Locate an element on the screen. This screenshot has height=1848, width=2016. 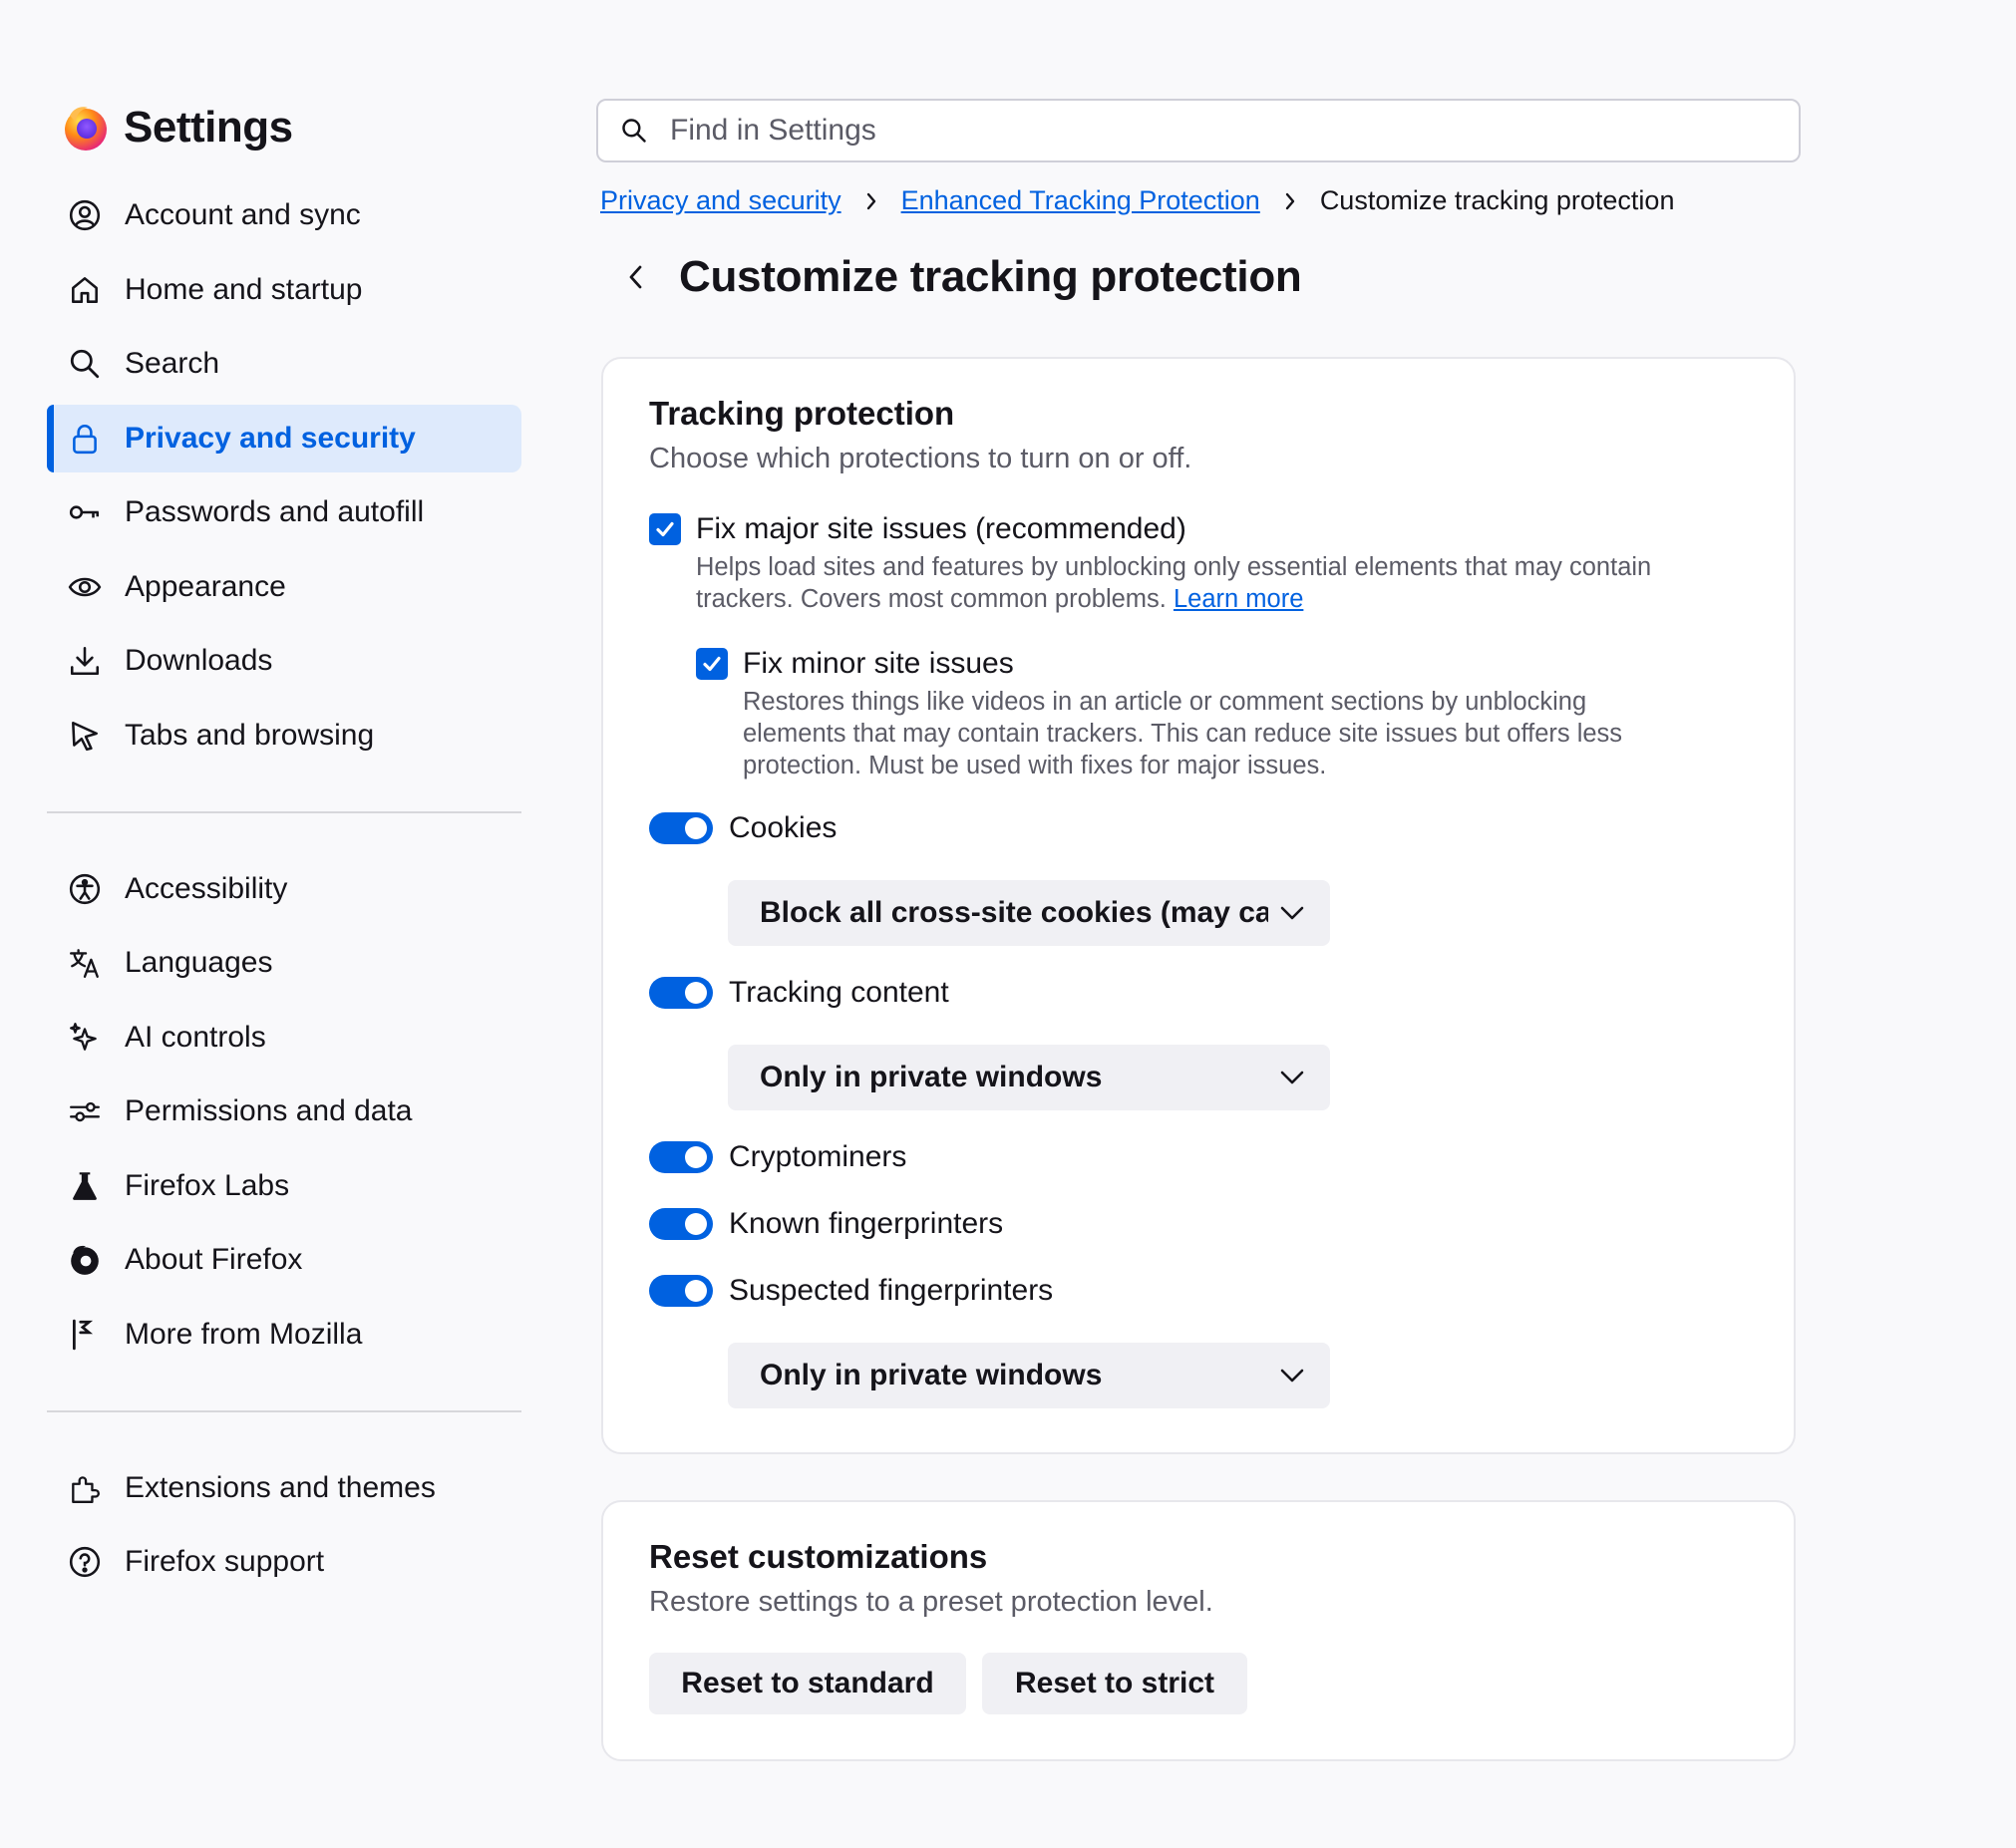
sidebar-item-firefox-support: Firefox support is located at coordinates (284, 1562).